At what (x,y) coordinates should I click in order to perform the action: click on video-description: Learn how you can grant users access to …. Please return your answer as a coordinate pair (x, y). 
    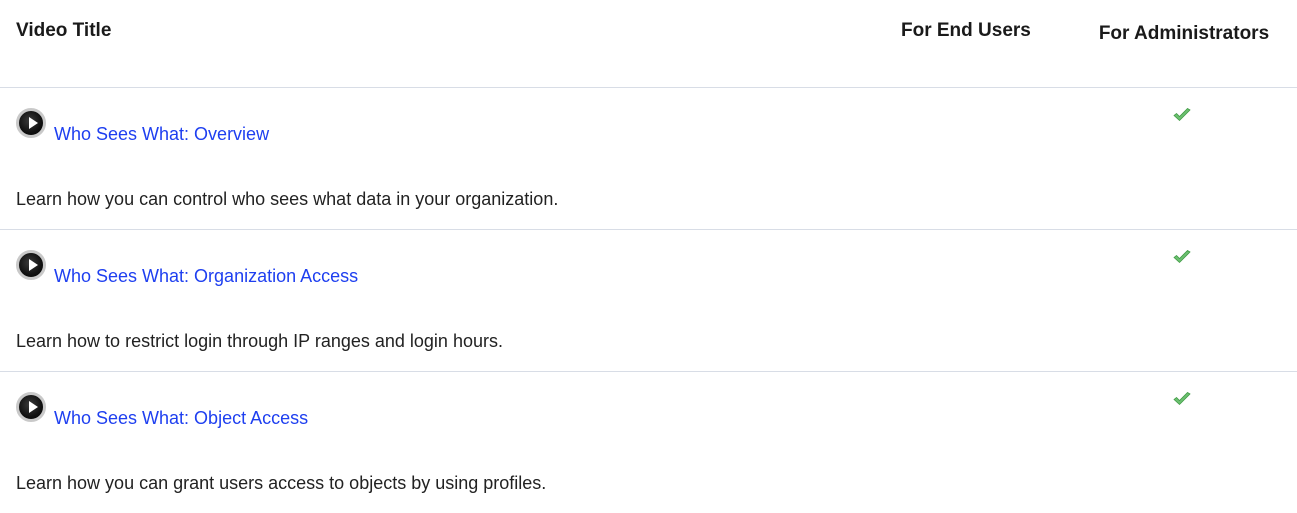
    Looking at the image, I should click on (281, 483).